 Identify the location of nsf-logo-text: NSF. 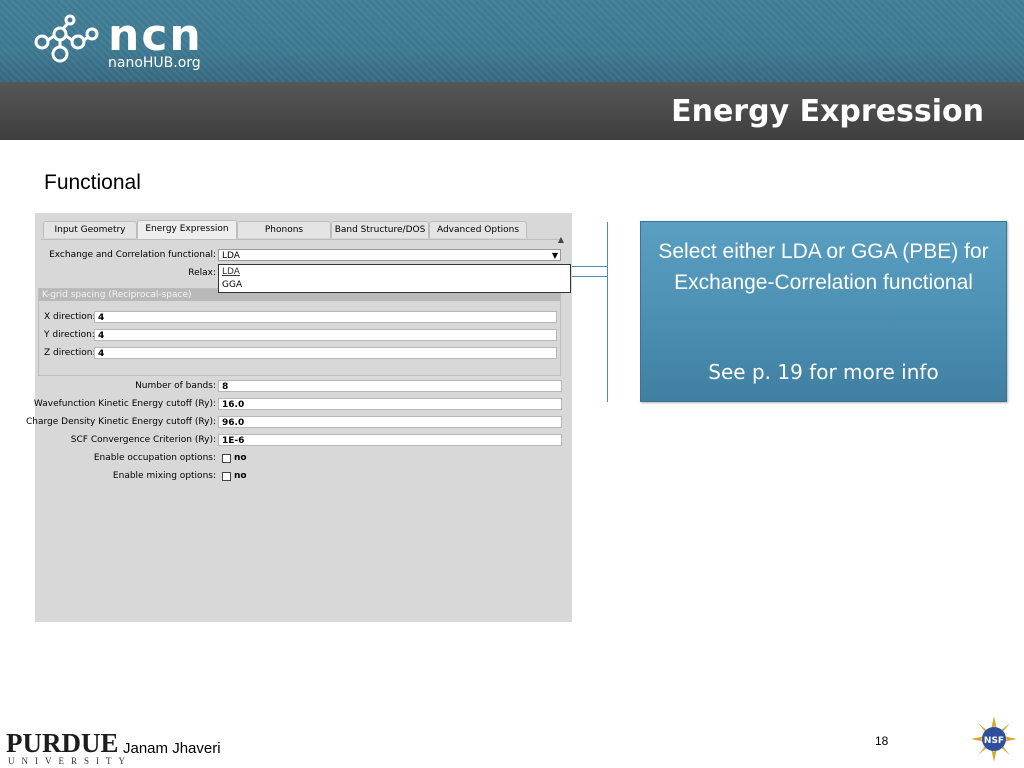
(994, 741).